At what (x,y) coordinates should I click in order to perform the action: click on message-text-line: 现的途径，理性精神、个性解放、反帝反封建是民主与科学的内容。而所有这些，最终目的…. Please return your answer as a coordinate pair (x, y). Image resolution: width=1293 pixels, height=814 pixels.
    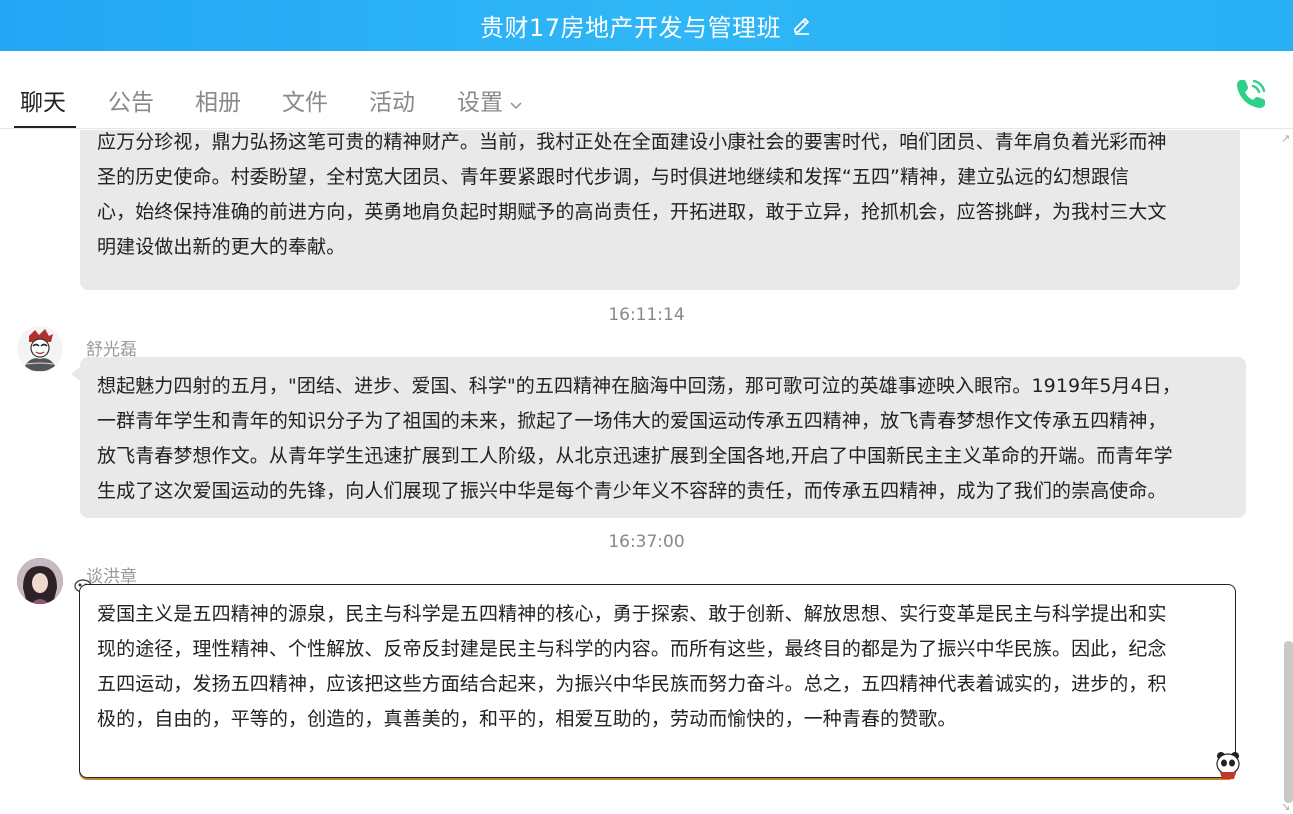
    Looking at the image, I should click on (632, 649).